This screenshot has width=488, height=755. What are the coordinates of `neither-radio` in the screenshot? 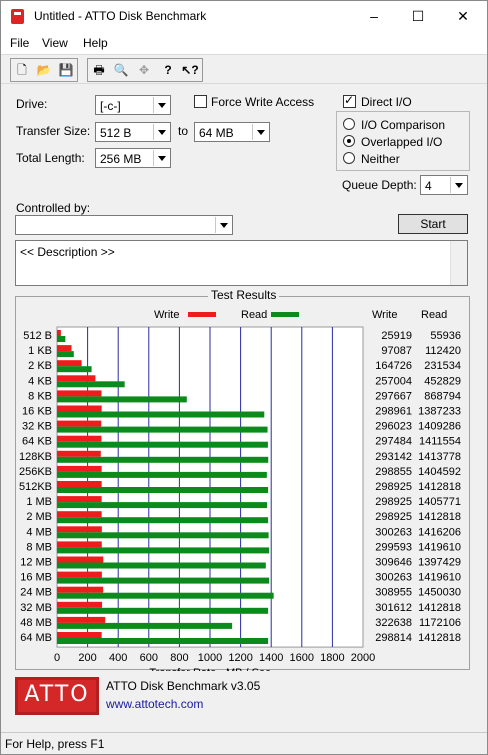 It's located at (349, 158).